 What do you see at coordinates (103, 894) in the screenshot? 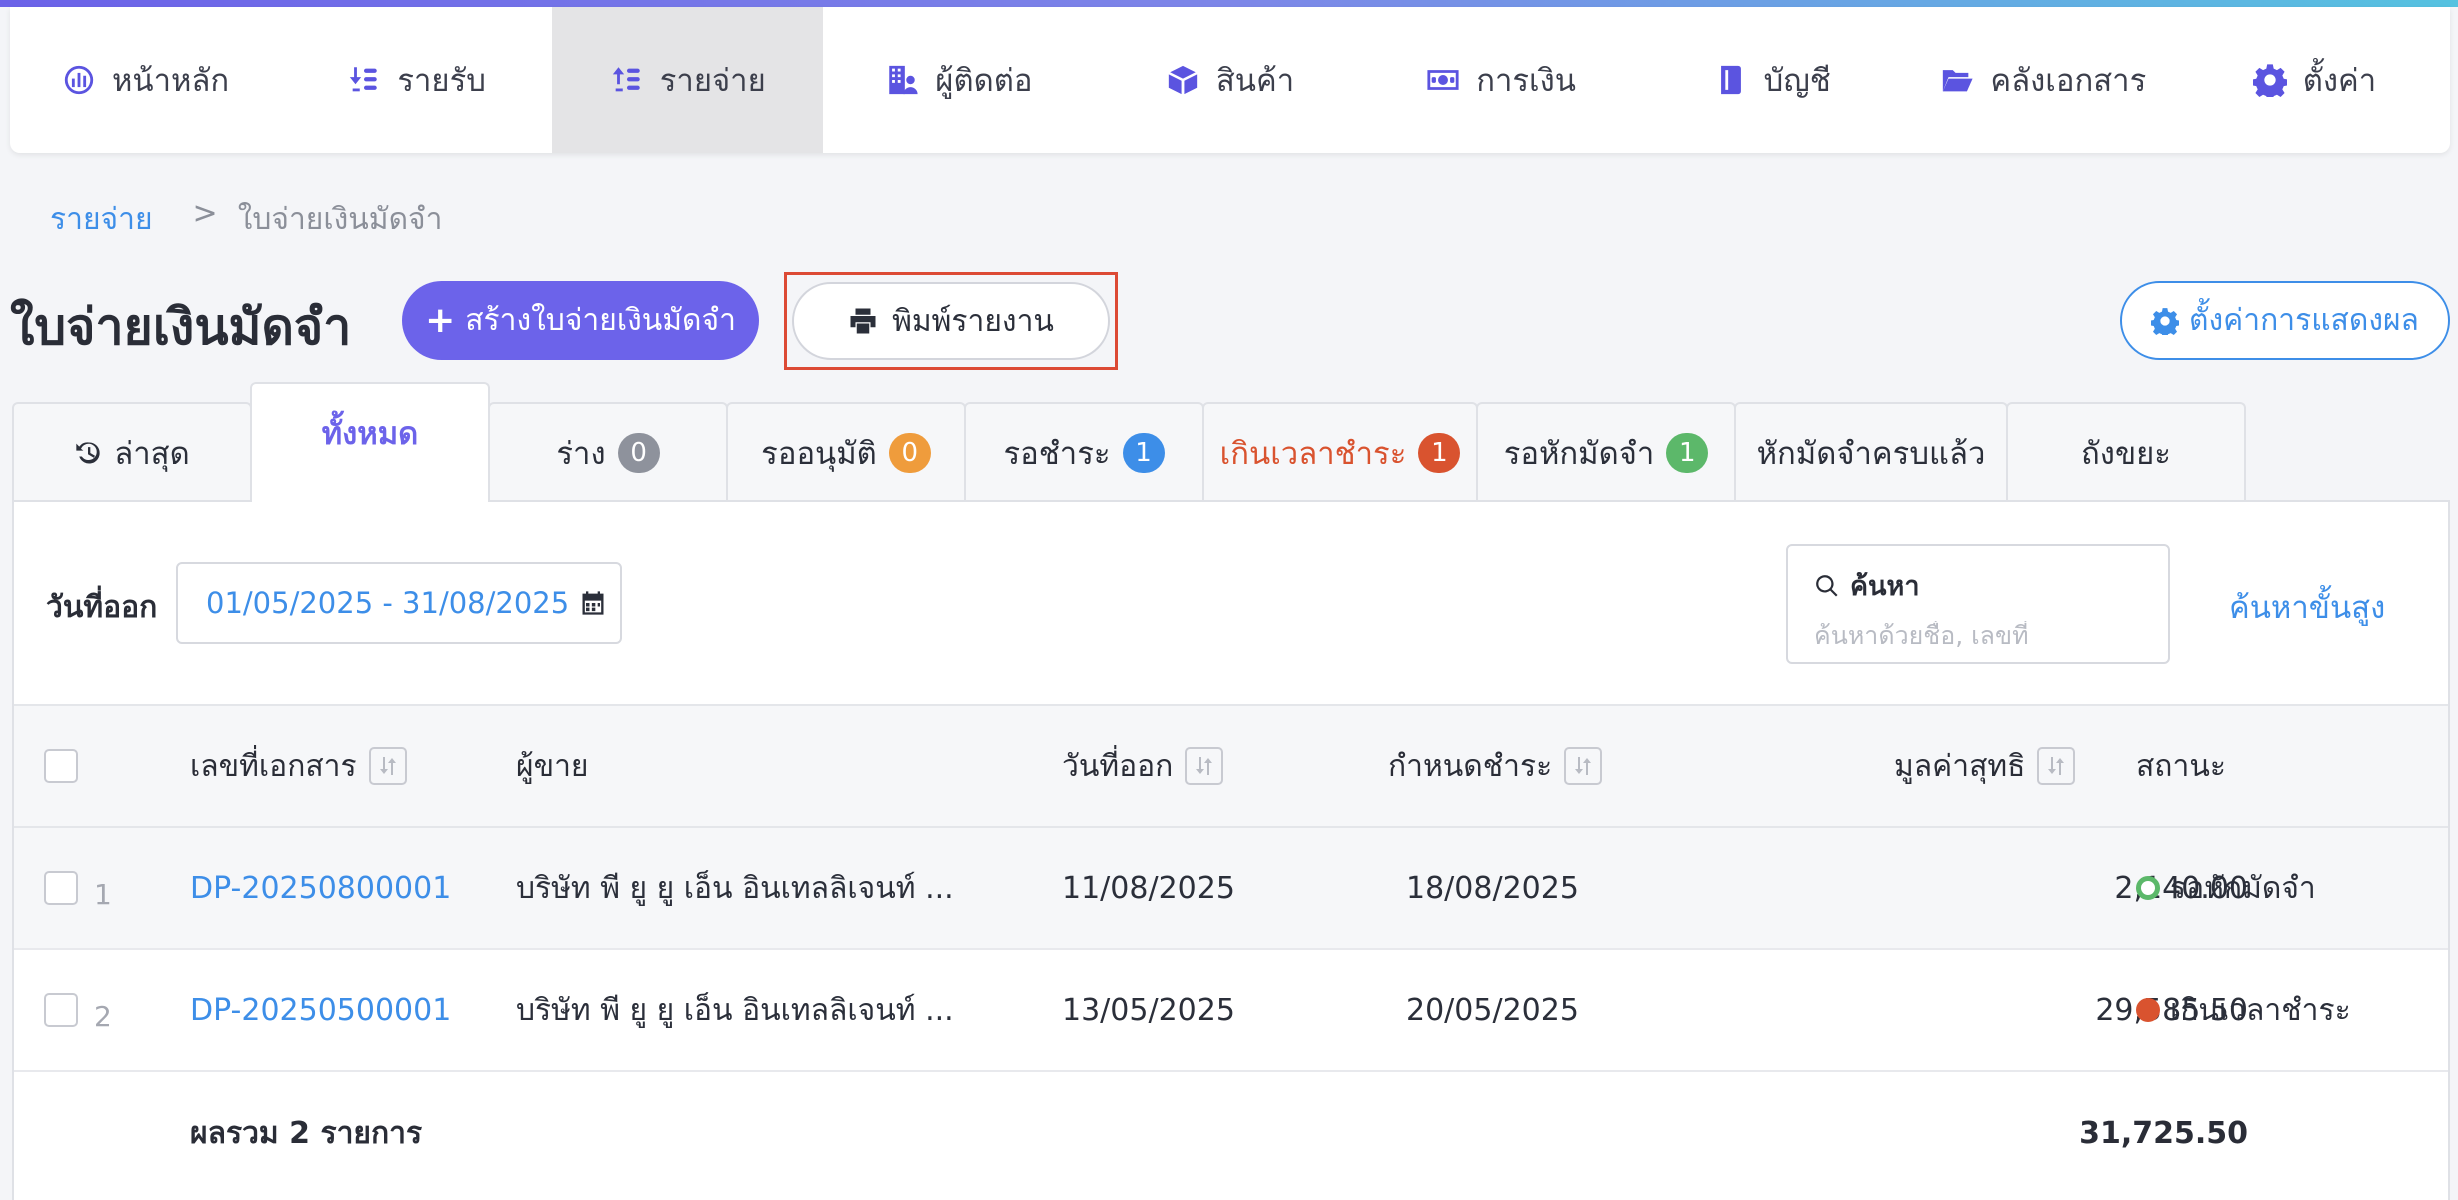
I see `row-number: 1` at bounding box center [103, 894].